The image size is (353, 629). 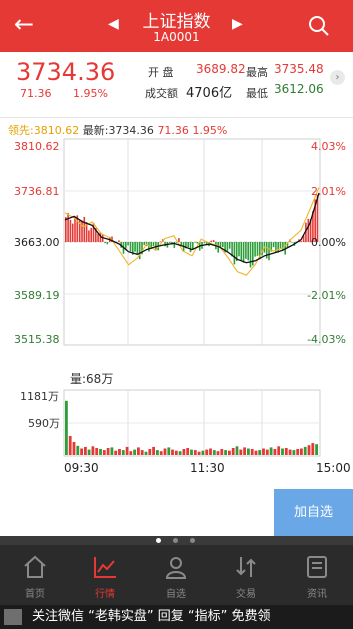 I want to click on news-icon, so click(x=317, y=567).